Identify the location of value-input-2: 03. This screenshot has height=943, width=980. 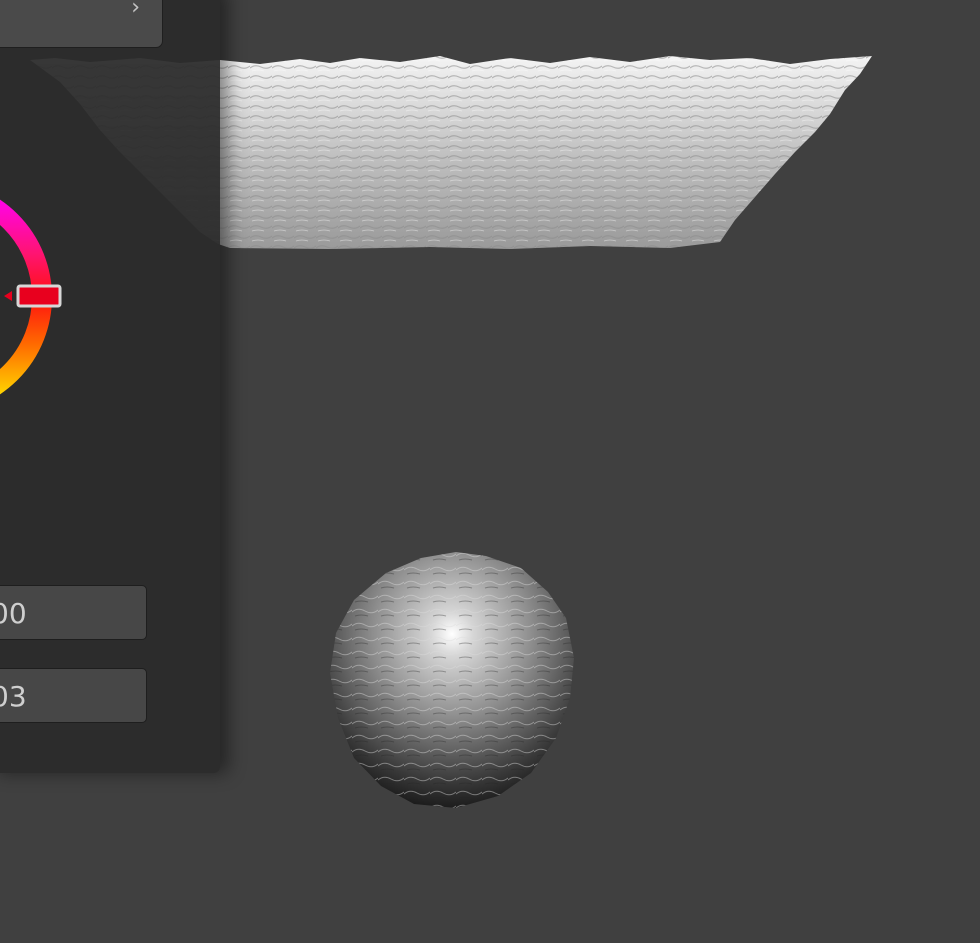
(73, 695).